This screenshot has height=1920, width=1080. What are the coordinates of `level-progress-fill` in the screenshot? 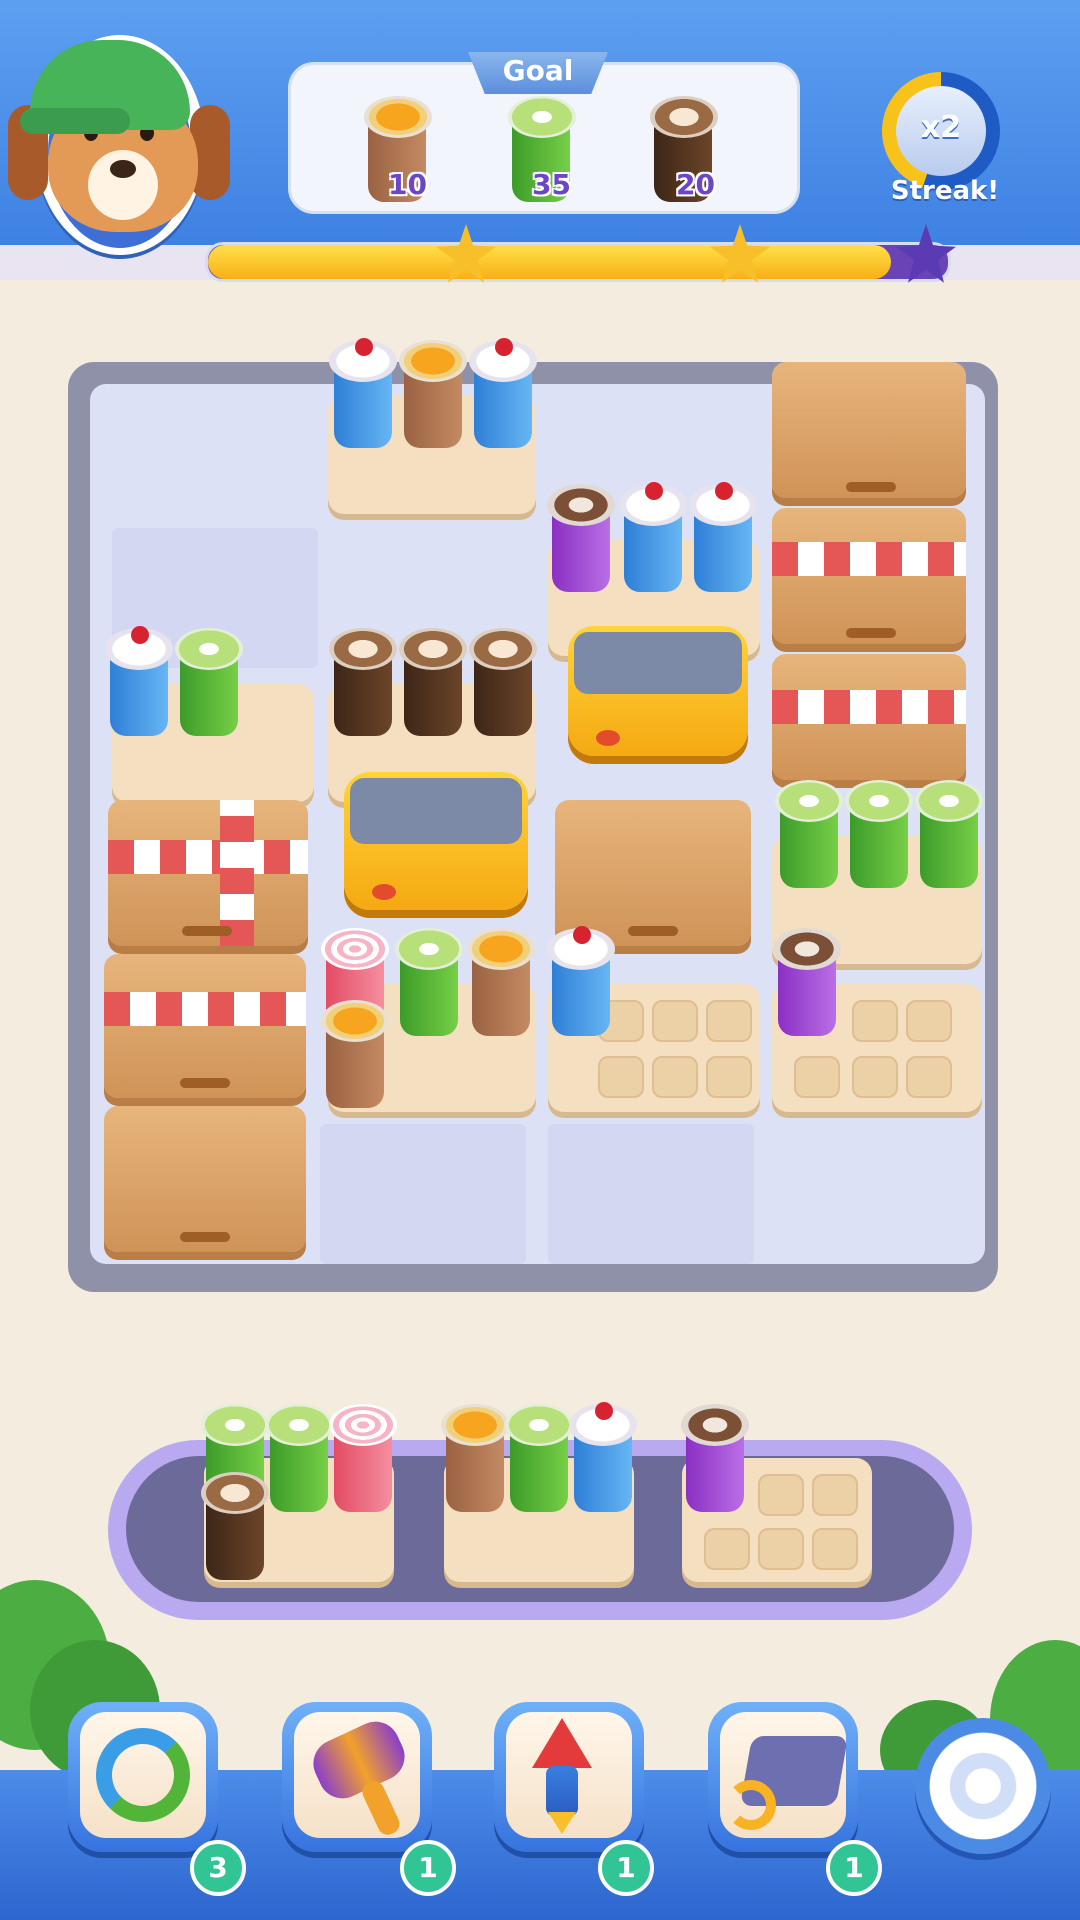 It's located at (549, 262).